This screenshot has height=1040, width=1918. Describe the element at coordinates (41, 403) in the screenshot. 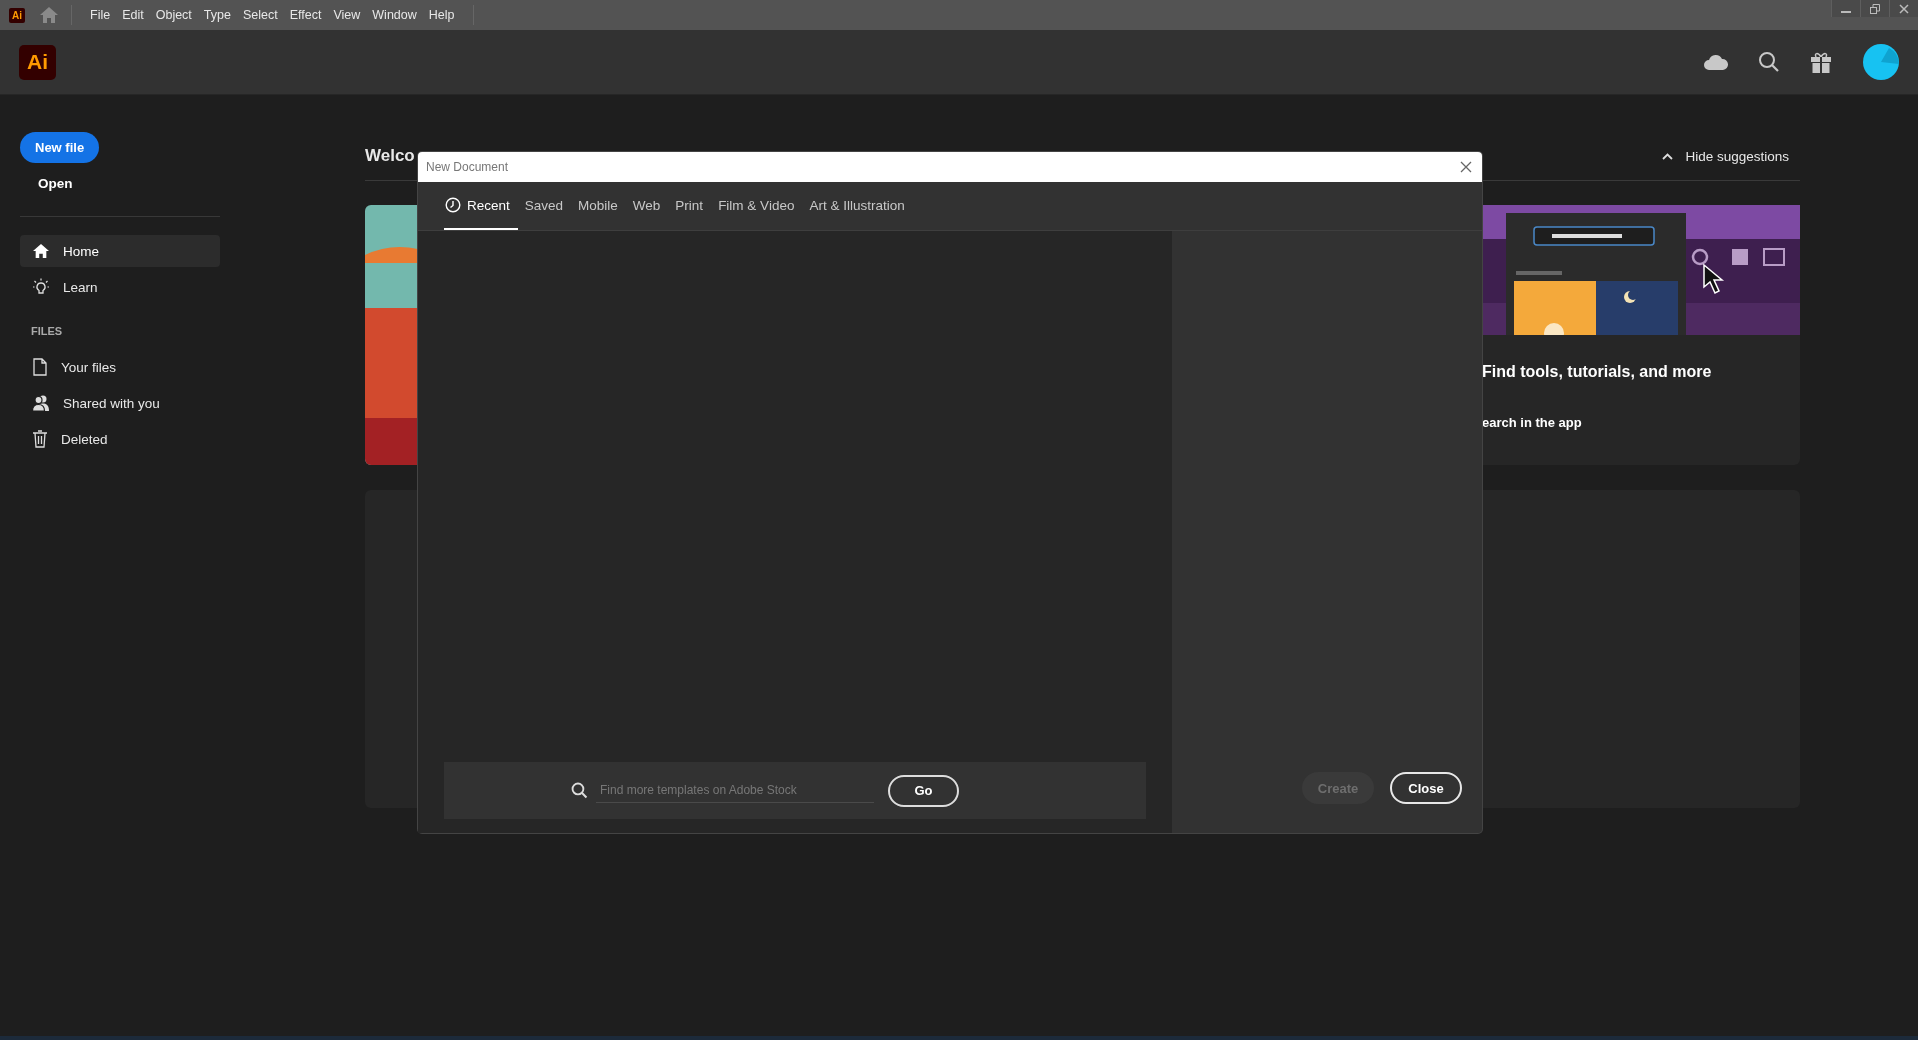

I see `people-icon` at that location.